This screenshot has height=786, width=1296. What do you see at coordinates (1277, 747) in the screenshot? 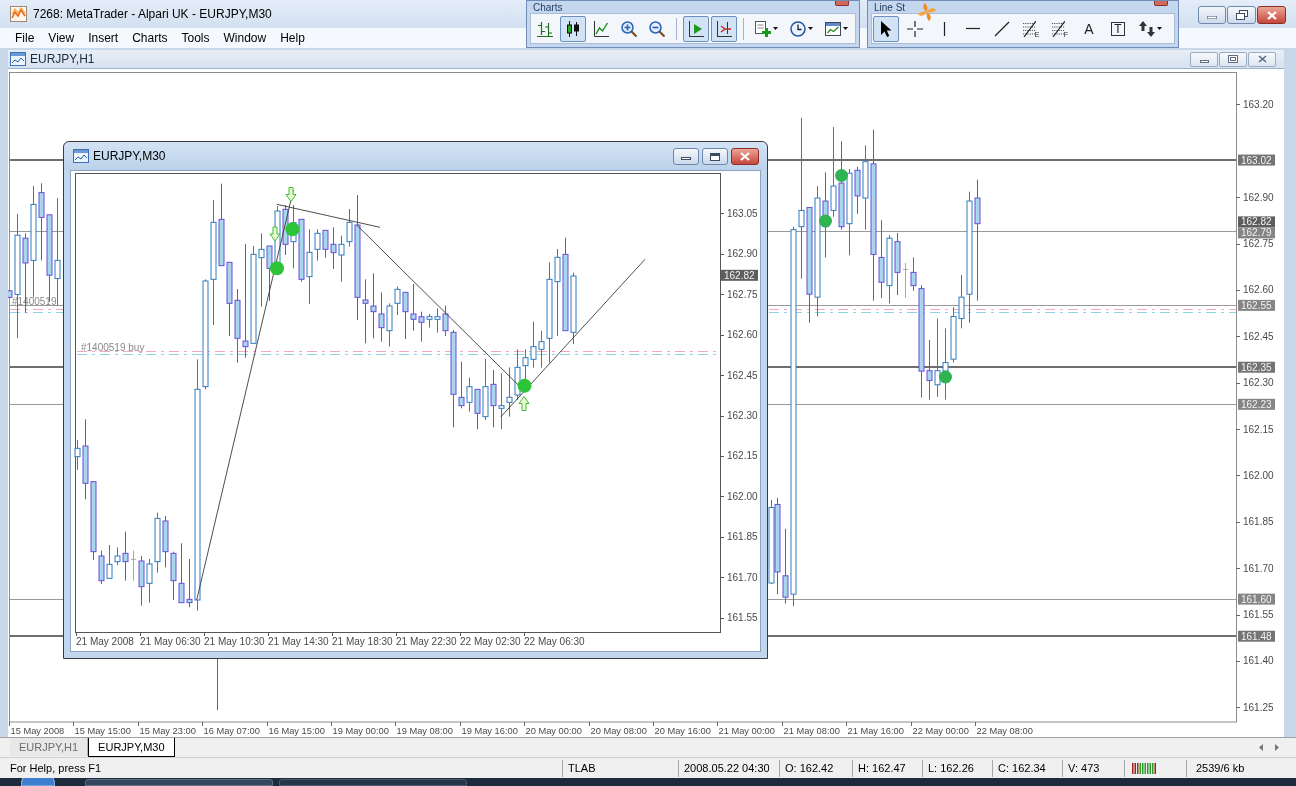
I see `scroll-right-icon` at bounding box center [1277, 747].